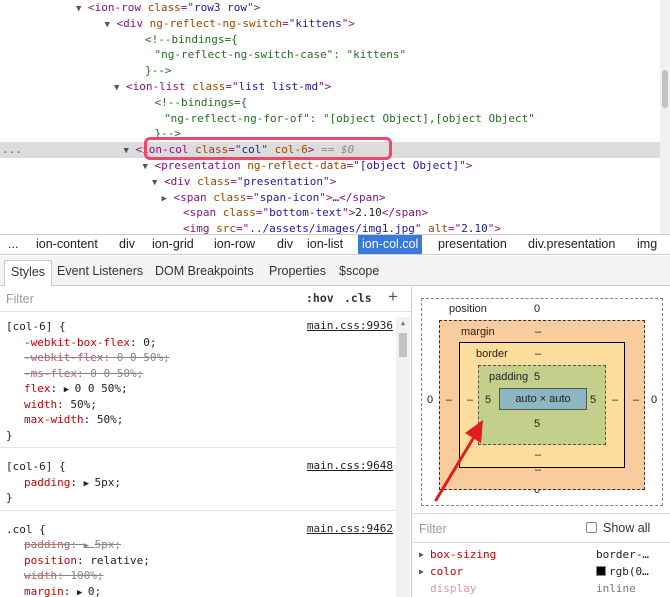  Describe the element at coordinates (325, 244) in the screenshot. I see `breadcrumb-item: ion-list` at that location.